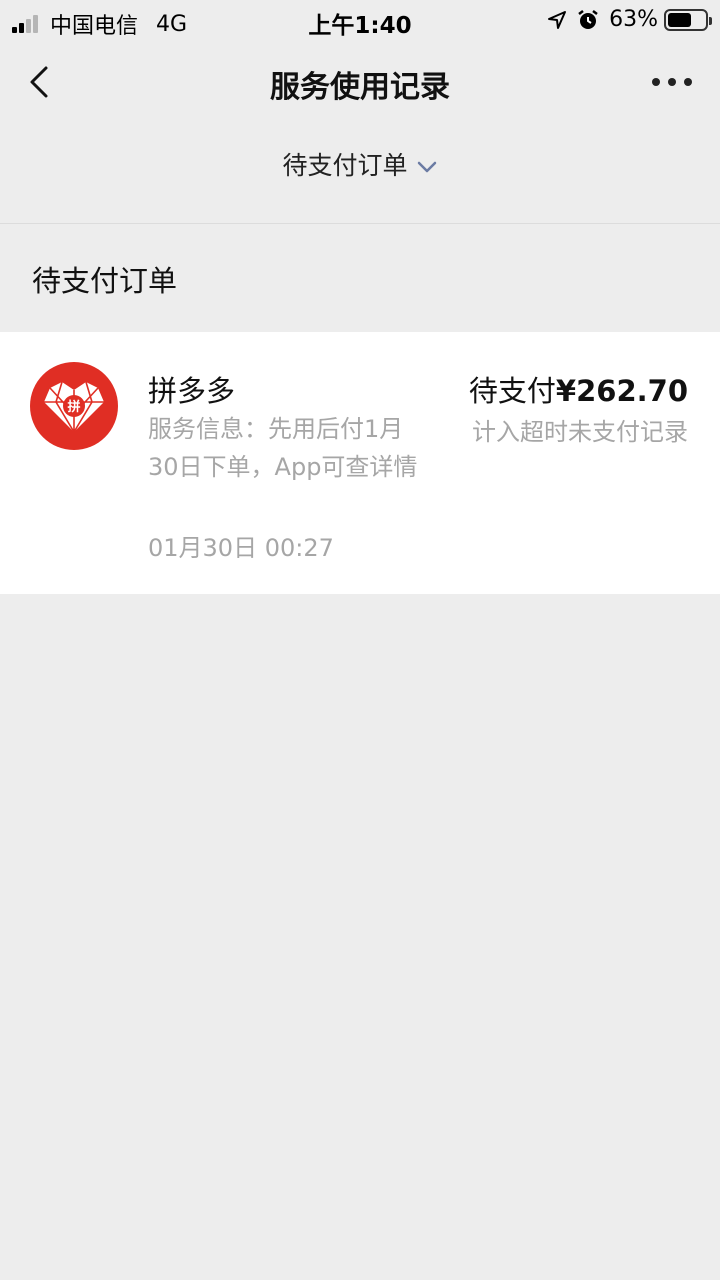 The image size is (720, 1280). What do you see at coordinates (580, 432) in the screenshot?
I see `overdue-note: 计入超时未支付记录` at bounding box center [580, 432].